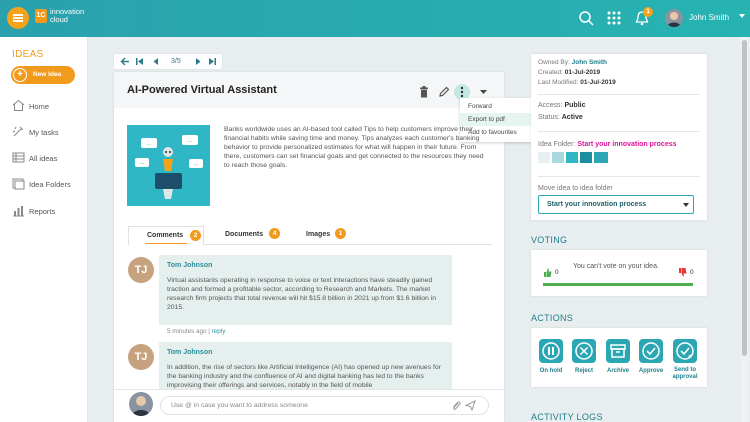 The image size is (750, 422). I want to click on scrollbar-thumb, so click(744, 198).